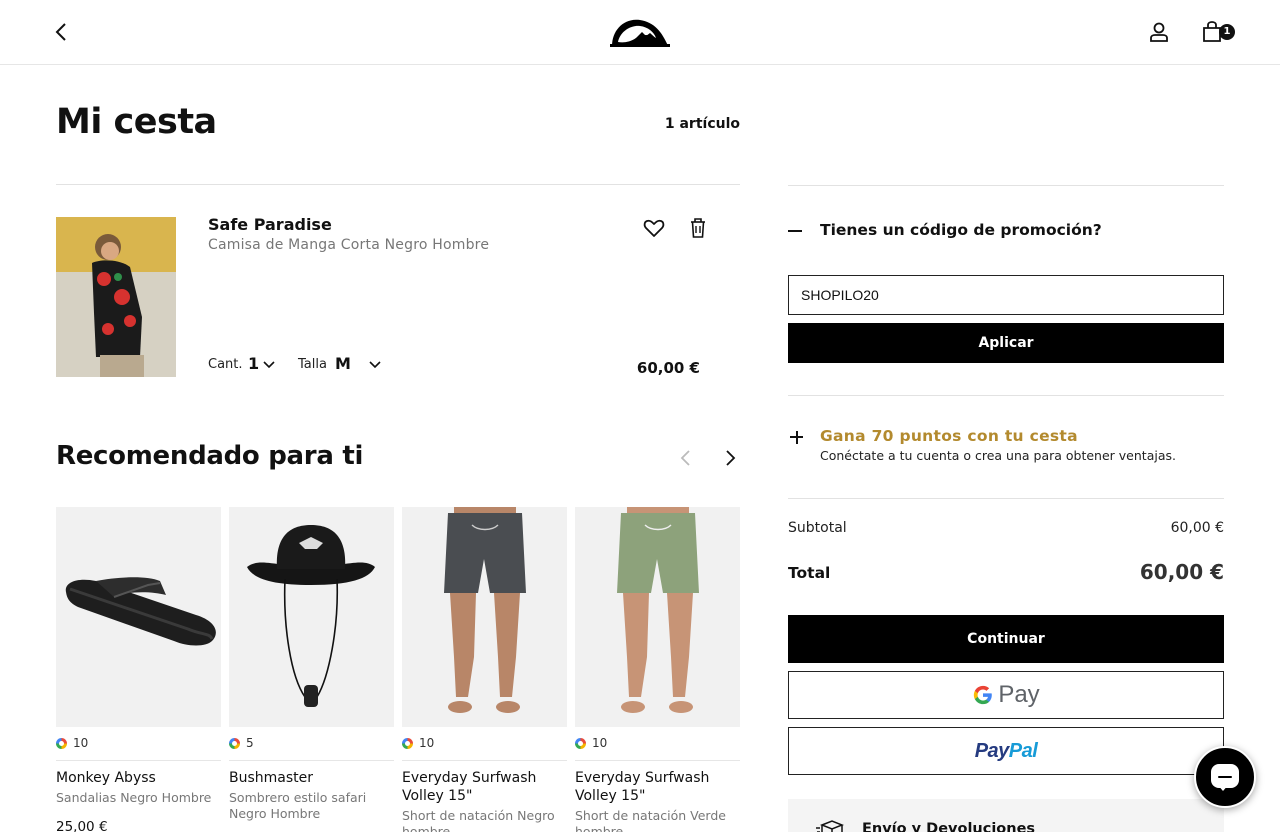 This screenshot has width=1280, height=832. I want to click on cart-item-count: 1 artículo, so click(702, 124).